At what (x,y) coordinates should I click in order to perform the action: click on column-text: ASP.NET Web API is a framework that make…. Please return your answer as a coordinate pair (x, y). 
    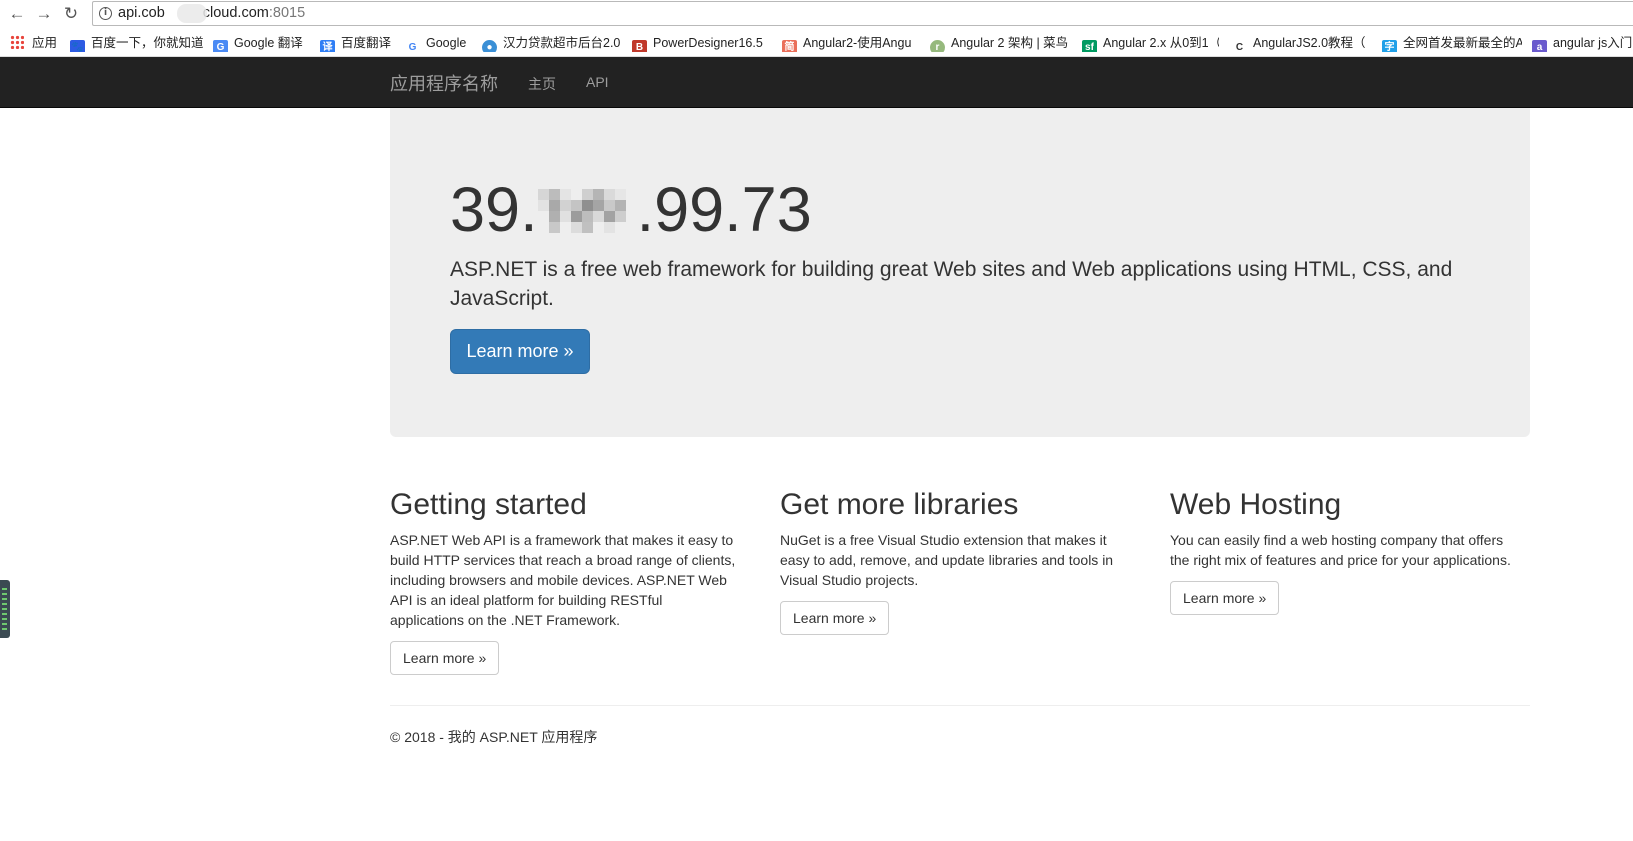
    Looking at the image, I should click on (563, 580).